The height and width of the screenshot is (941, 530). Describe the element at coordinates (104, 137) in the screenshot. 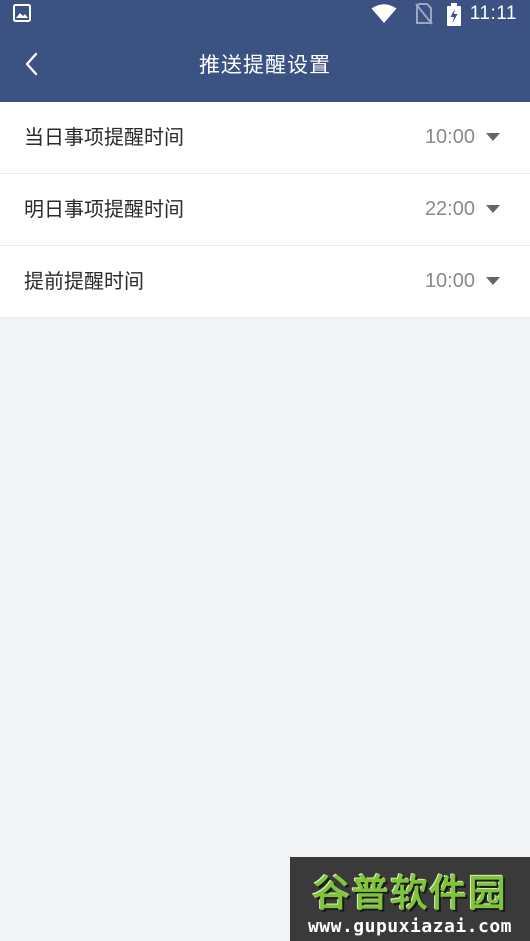

I see `setting-label: 当日事项提醒时间` at that location.